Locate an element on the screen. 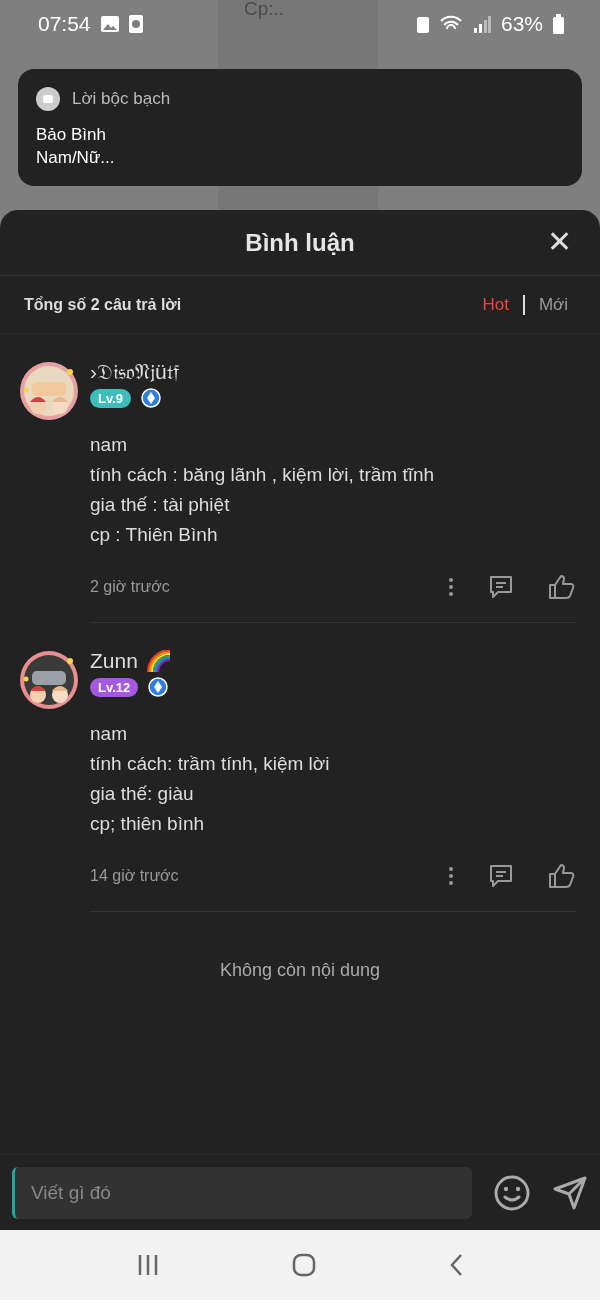 This screenshot has height=1300, width=600. comment-time: 2 giờ trước is located at coordinates (130, 587).